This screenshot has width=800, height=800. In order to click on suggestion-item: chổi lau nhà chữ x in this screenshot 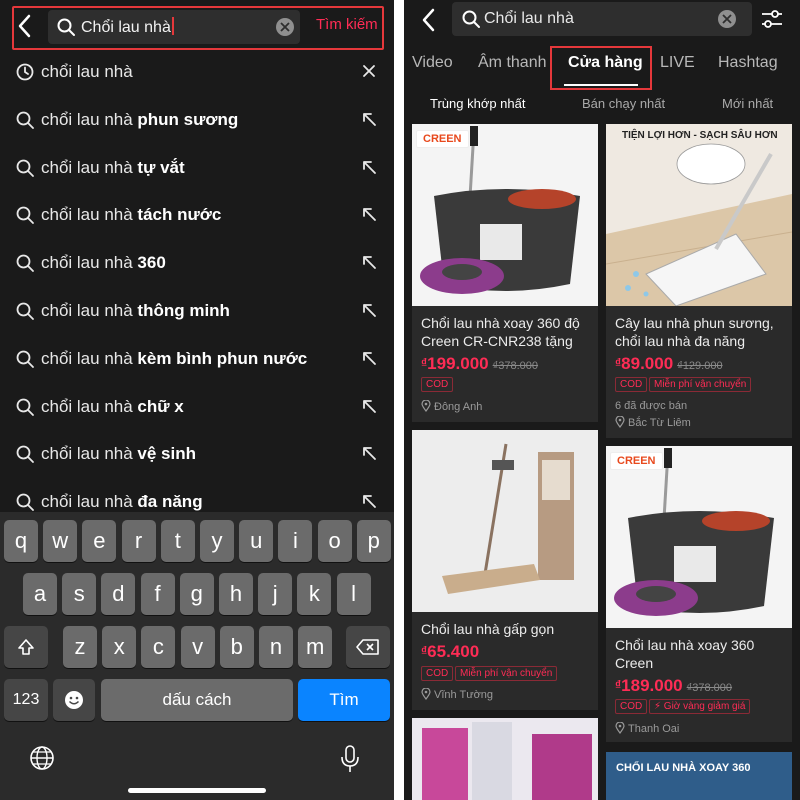, I will do `click(197, 407)`.